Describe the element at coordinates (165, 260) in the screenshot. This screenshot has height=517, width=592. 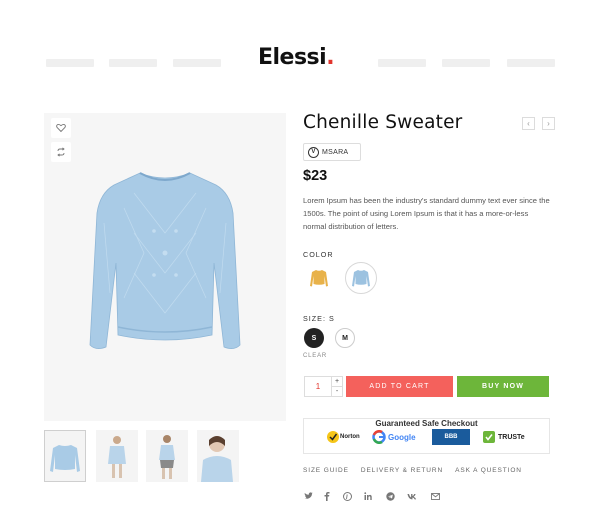
I see `sweater-image` at that location.